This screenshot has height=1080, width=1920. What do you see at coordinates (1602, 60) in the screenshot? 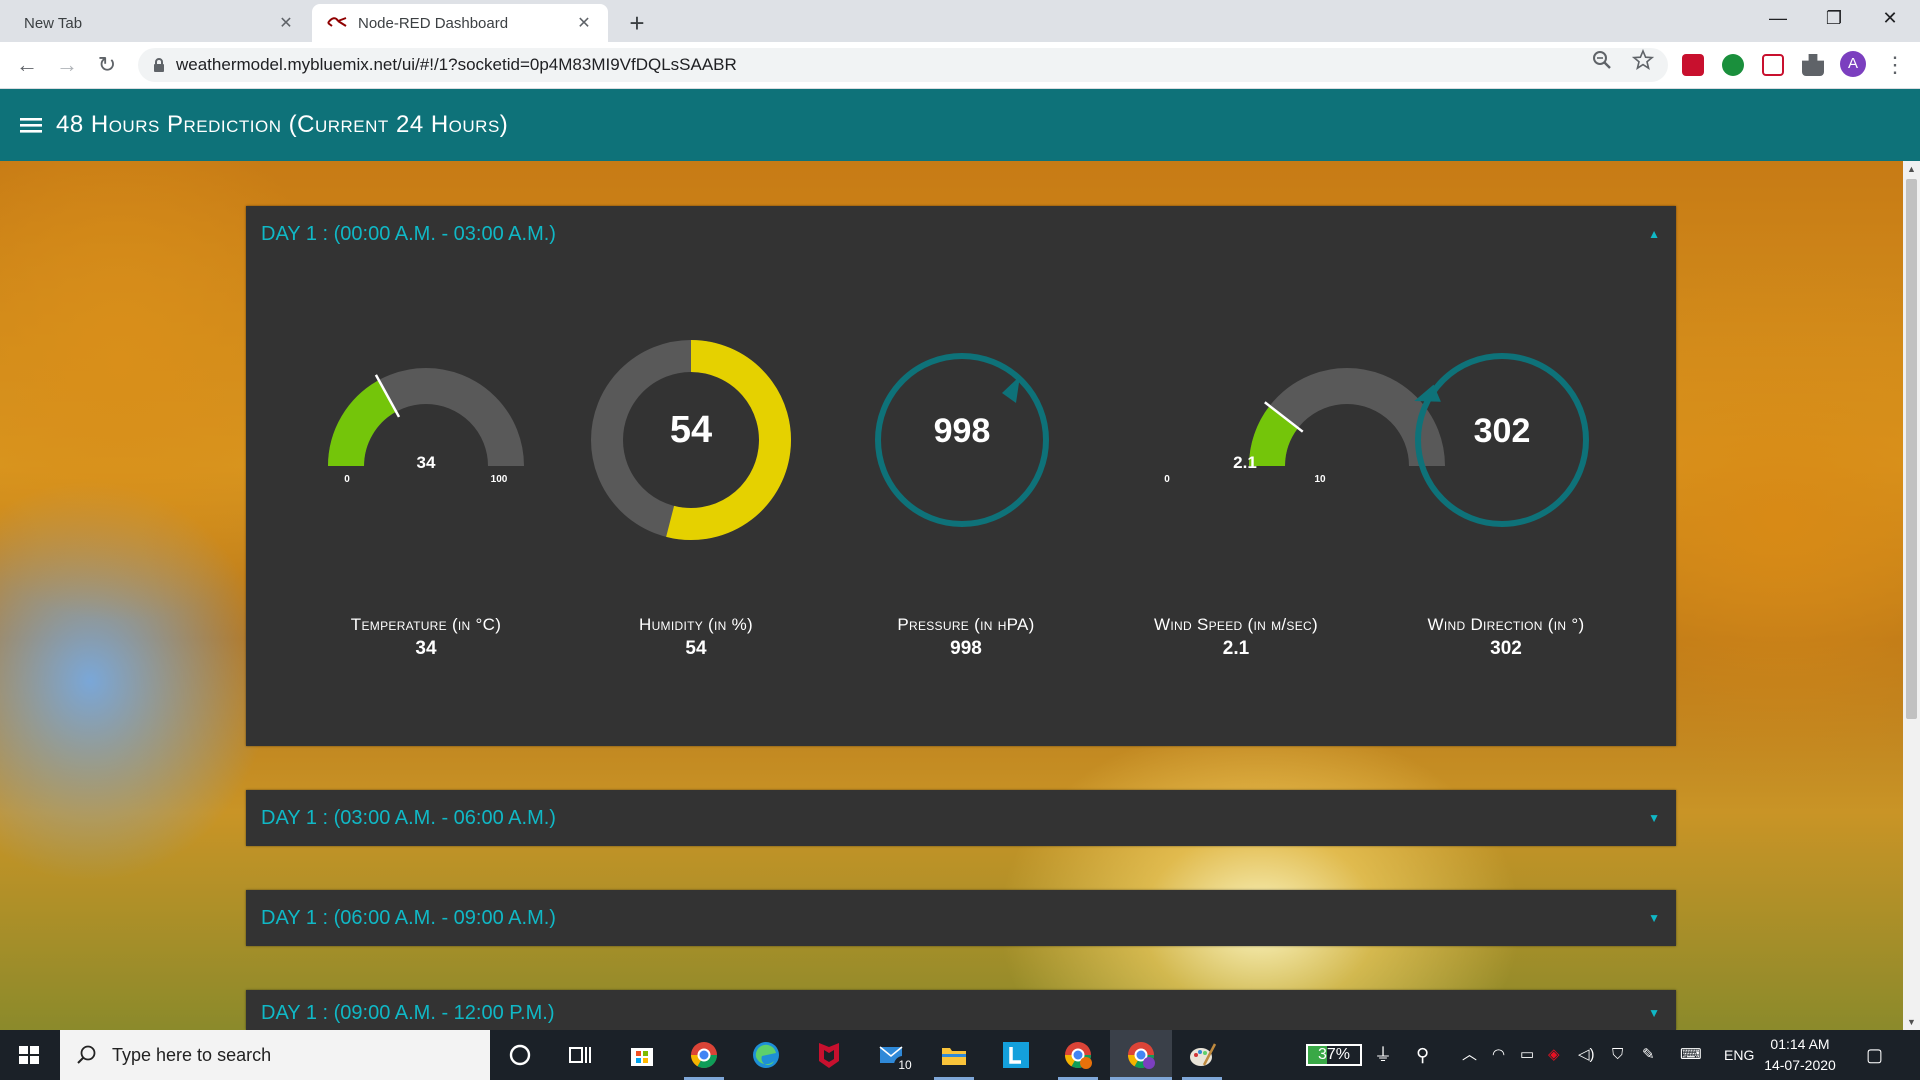
I see `zoom-icon` at bounding box center [1602, 60].